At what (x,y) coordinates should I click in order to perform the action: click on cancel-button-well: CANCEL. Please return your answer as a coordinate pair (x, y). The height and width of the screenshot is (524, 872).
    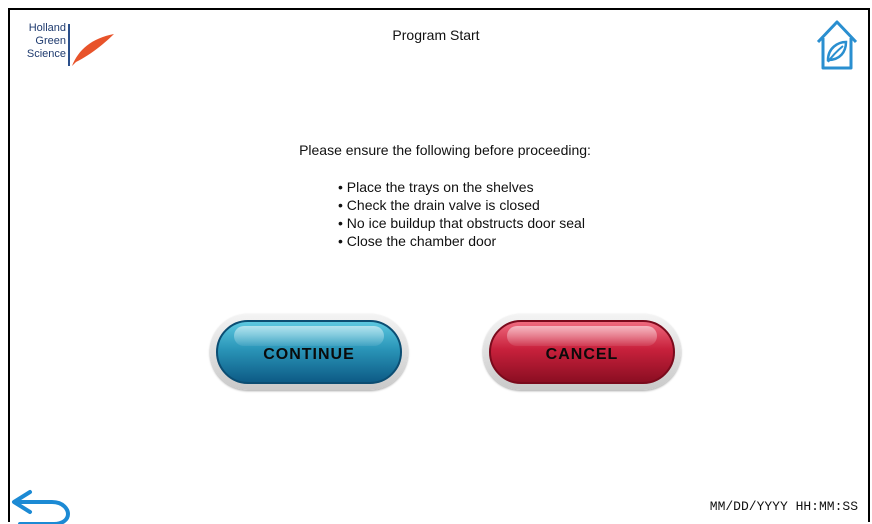
    Looking at the image, I should click on (582, 352).